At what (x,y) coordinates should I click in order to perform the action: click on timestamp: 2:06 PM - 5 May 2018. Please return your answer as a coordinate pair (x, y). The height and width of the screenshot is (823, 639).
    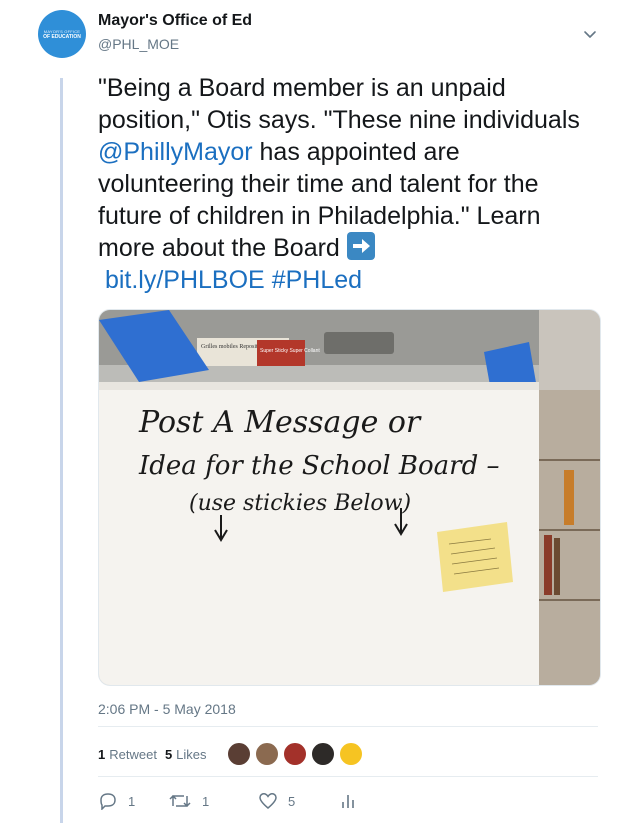
    Looking at the image, I should click on (167, 709).